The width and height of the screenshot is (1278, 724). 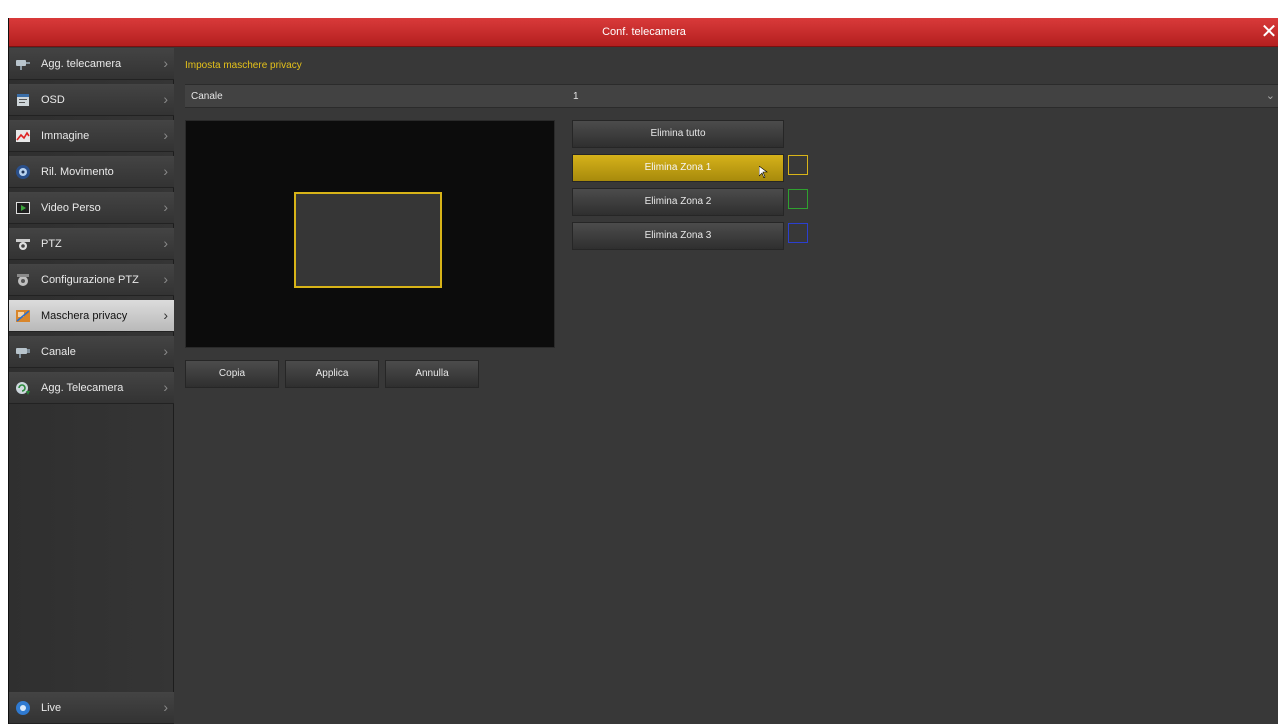 I want to click on cancel-button: Annulla, so click(x=432, y=374).